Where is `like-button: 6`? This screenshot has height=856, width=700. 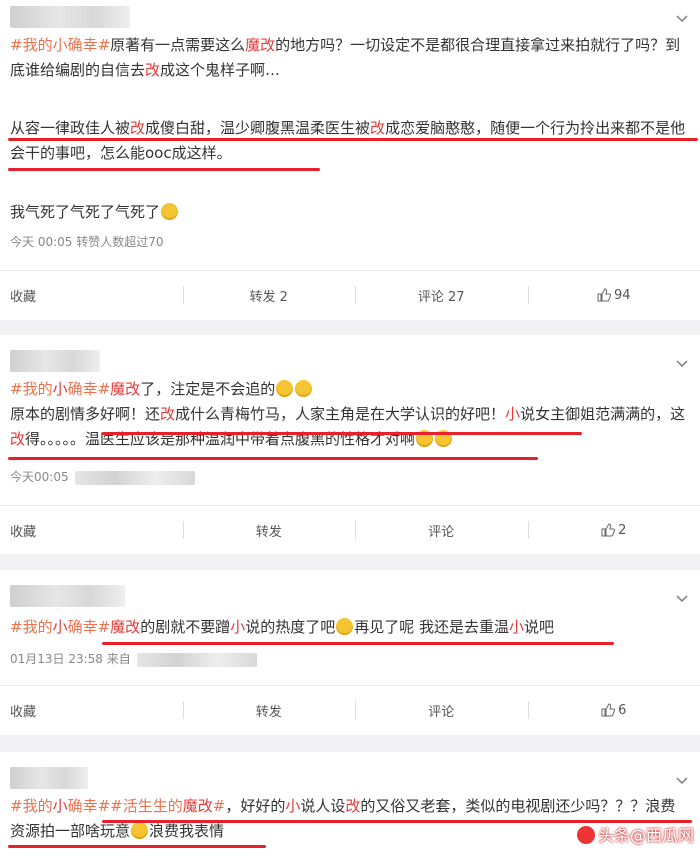
like-button: 6 is located at coordinates (613, 710).